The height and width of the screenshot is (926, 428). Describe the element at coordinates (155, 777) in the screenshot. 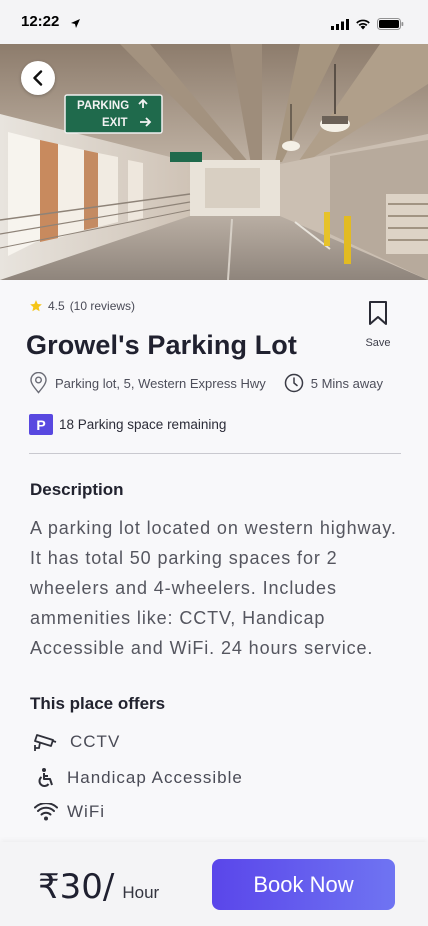

I see `amenity-label: Handicap Accessible` at that location.